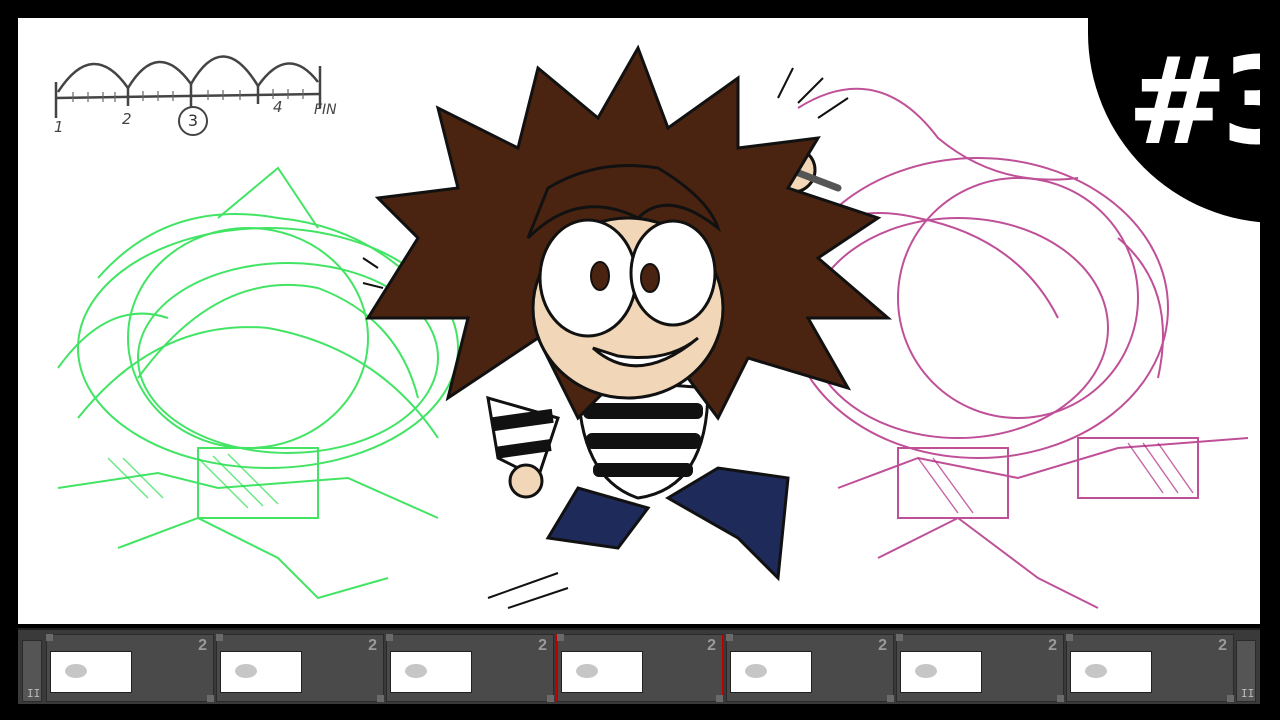  What do you see at coordinates (127, 119) in the screenshot?
I see `ruler-label-2: 2` at bounding box center [127, 119].